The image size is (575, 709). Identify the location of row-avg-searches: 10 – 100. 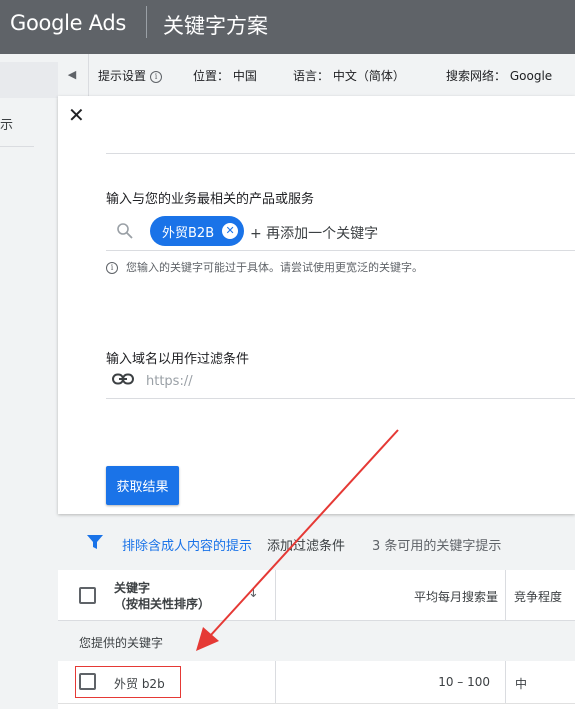
(464, 682).